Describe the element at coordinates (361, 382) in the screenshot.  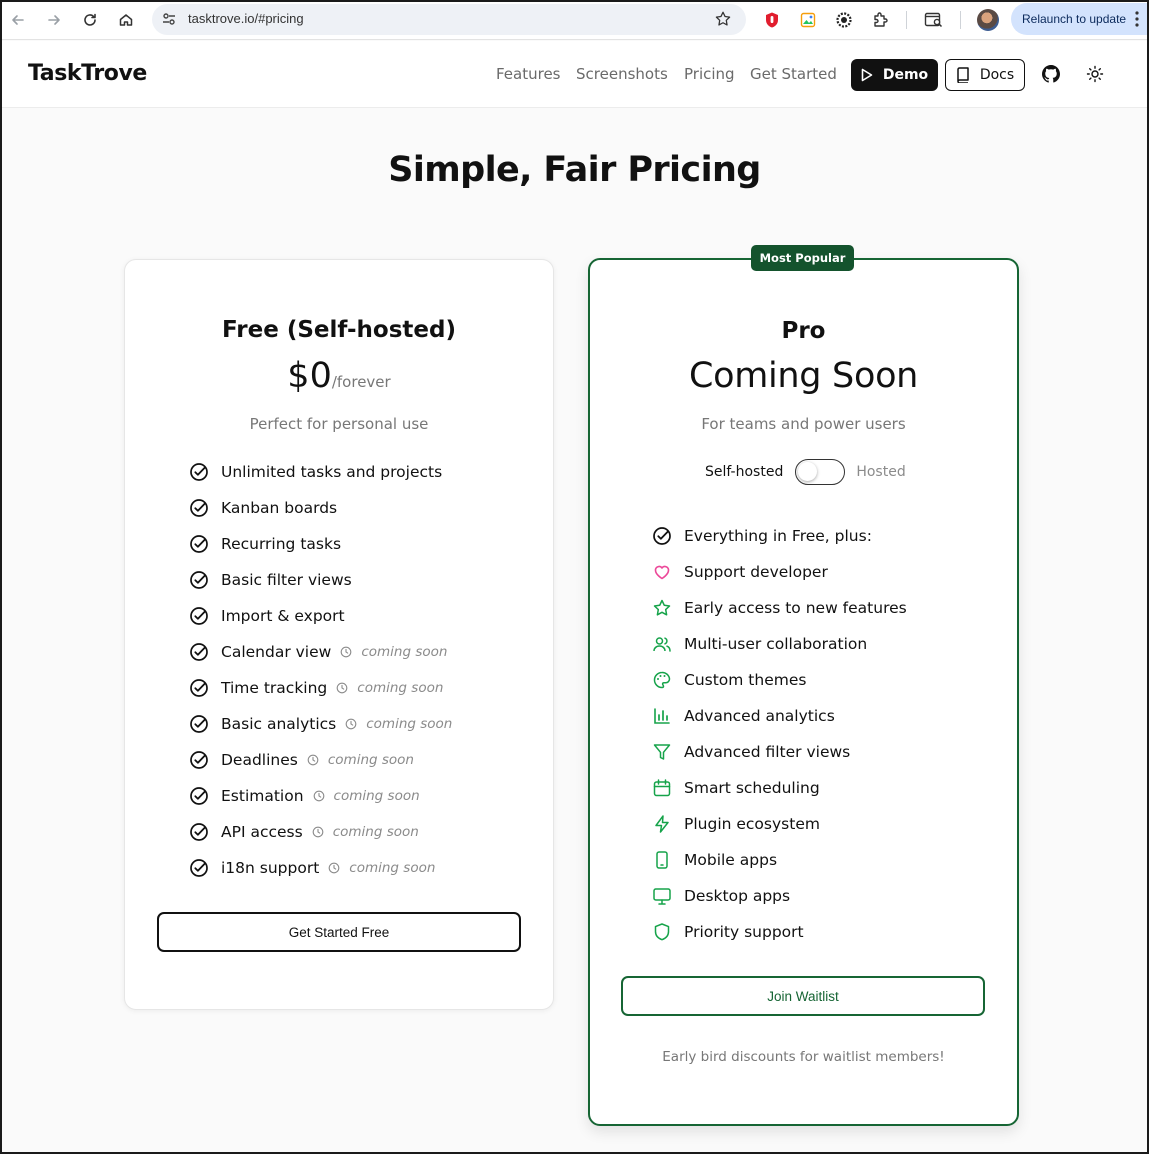
I see `price-period: /forever` at that location.